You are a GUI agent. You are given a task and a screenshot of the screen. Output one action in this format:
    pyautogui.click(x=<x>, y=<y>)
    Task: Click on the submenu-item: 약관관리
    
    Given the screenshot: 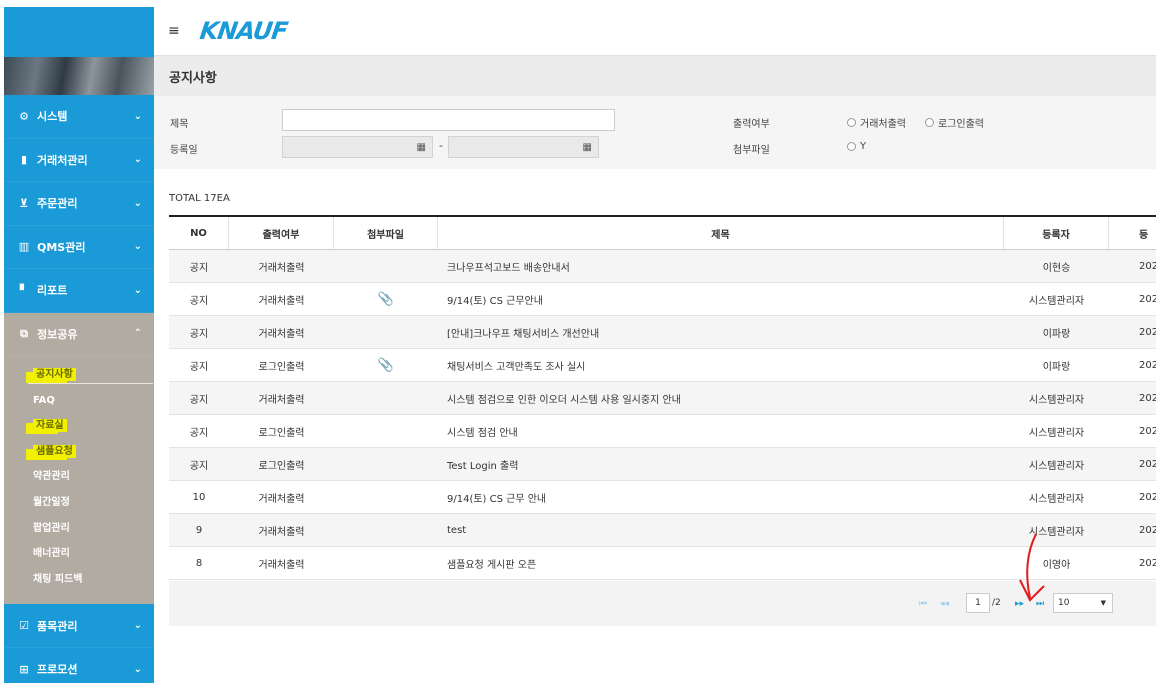 What is the action you would take?
    pyautogui.click(x=79, y=477)
    